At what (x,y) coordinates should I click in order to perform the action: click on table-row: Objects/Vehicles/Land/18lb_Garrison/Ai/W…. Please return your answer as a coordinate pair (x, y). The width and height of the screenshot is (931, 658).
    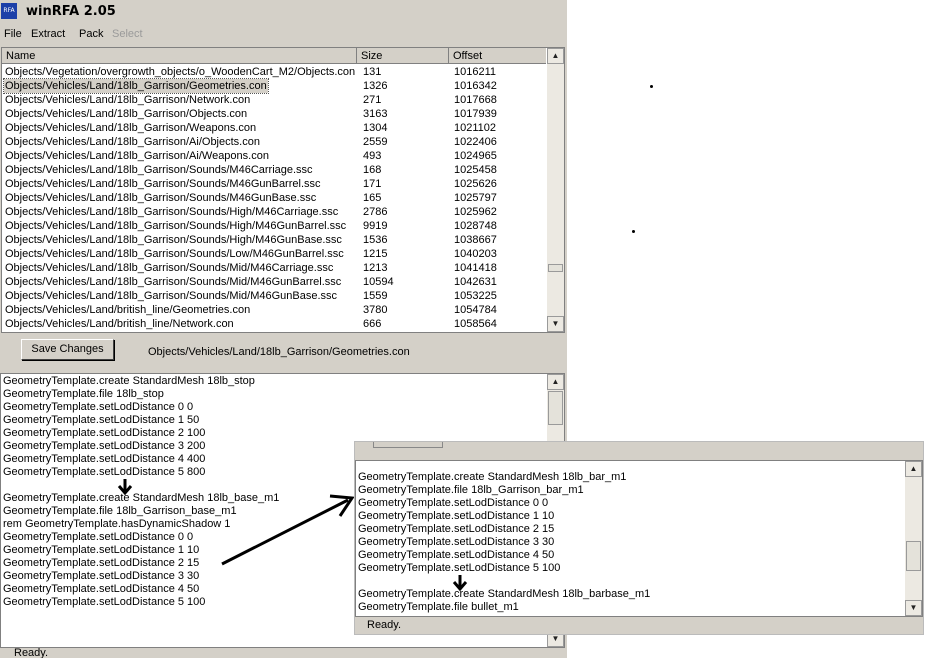
    Looking at the image, I should click on (274, 156).